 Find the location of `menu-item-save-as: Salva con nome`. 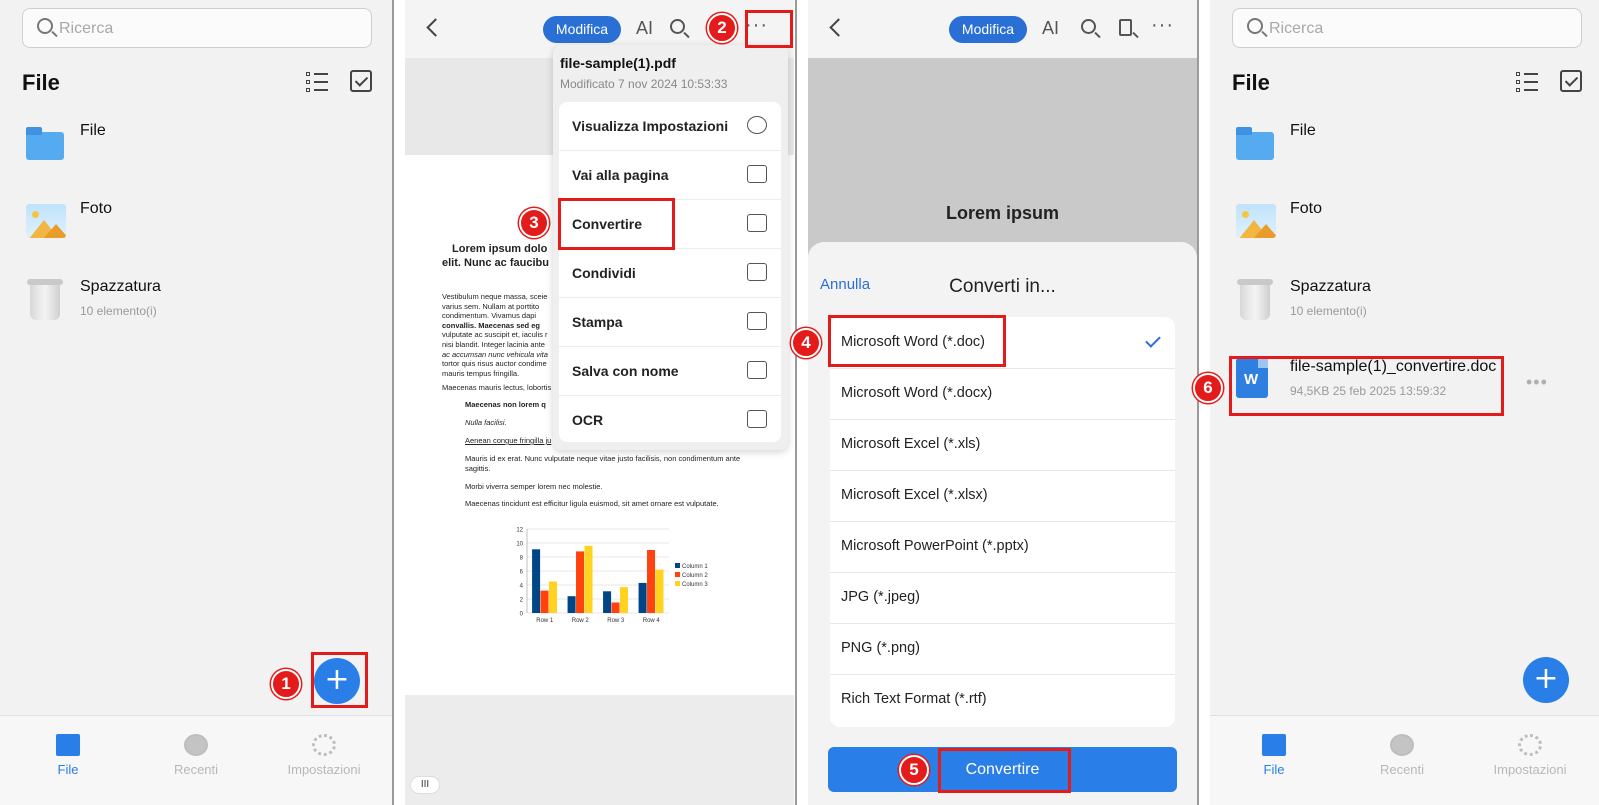

menu-item-save-as: Salva con nome is located at coordinates (670, 371).